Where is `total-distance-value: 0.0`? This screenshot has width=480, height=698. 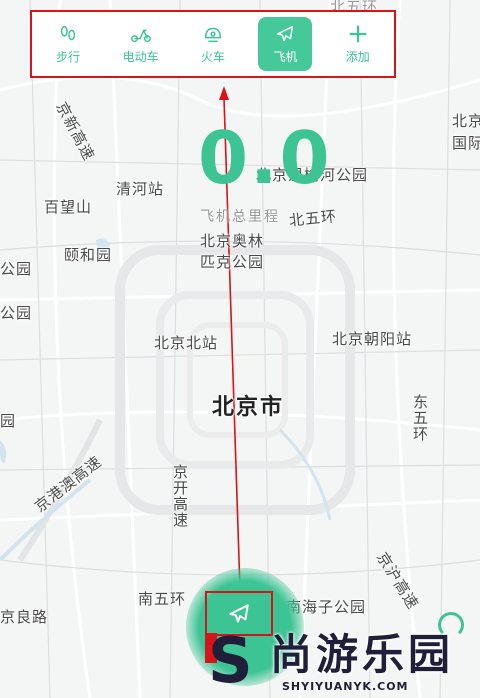
total-distance-value: 0.0 is located at coordinates (265, 158).